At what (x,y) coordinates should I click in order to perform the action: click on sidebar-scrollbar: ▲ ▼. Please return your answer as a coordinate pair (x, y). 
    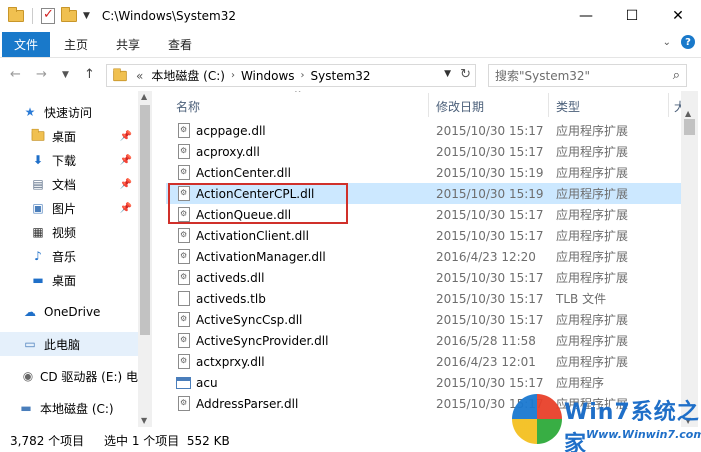
    Looking at the image, I should click on (145, 259).